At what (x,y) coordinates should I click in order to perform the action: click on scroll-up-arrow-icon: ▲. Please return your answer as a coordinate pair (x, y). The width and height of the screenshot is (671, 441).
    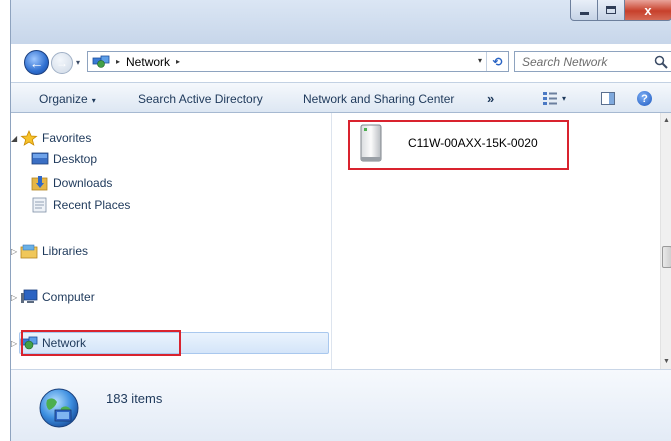
    Looking at the image, I should click on (666, 120).